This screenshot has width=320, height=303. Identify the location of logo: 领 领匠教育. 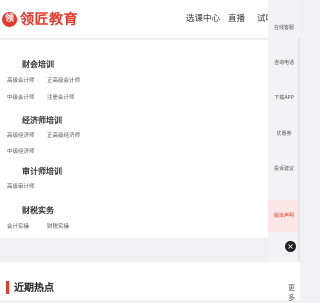
(40, 19).